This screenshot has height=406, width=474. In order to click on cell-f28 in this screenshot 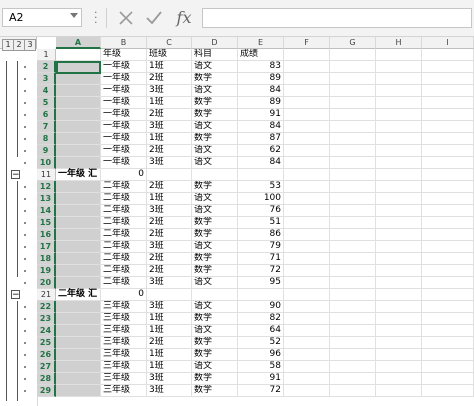, I will do `click(307, 379)`.